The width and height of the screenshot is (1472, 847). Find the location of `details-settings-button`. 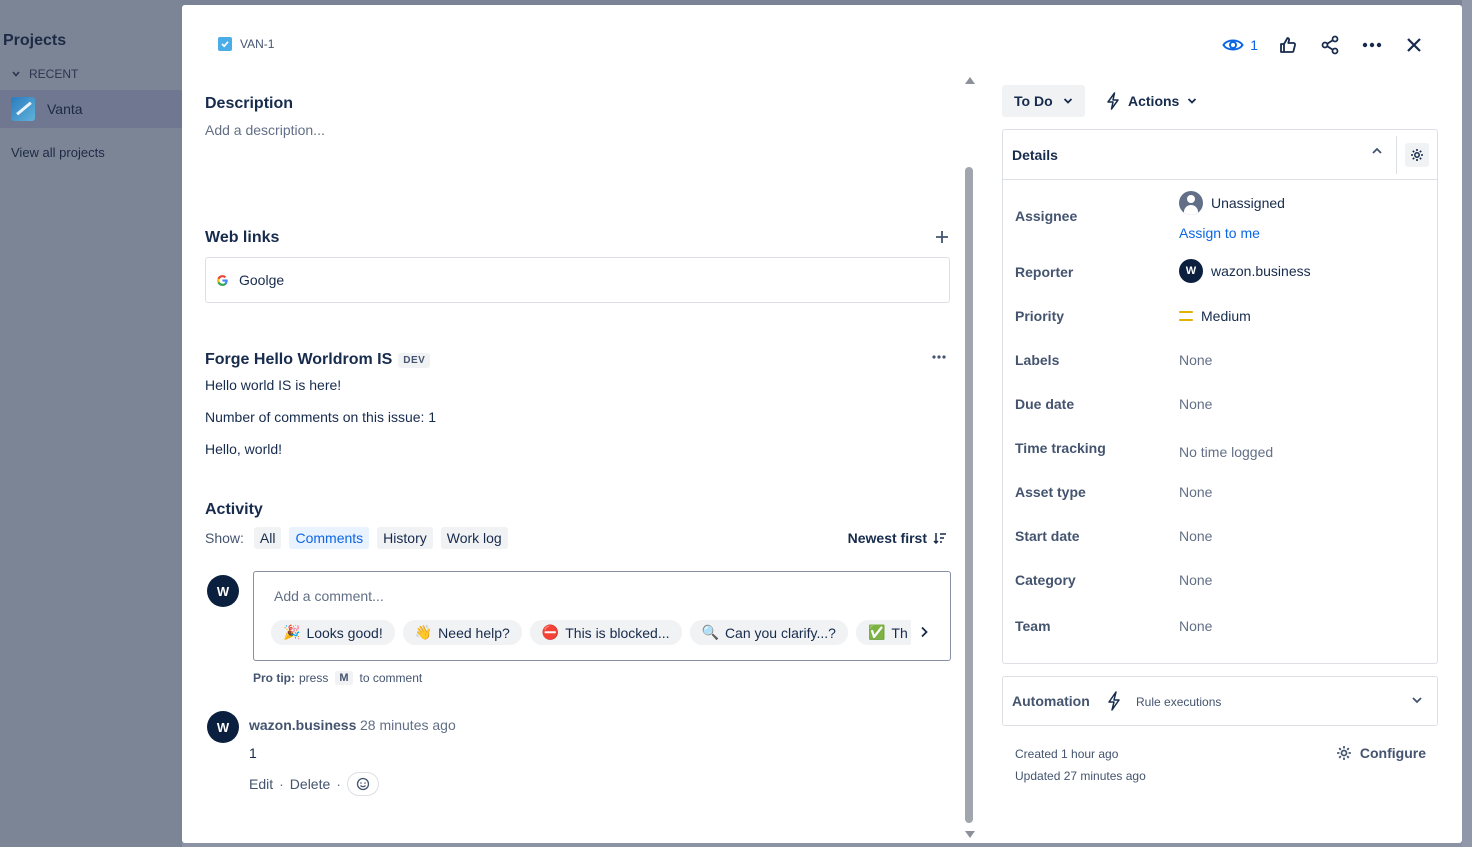

details-settings-button is located at coordinates (1417, 155).